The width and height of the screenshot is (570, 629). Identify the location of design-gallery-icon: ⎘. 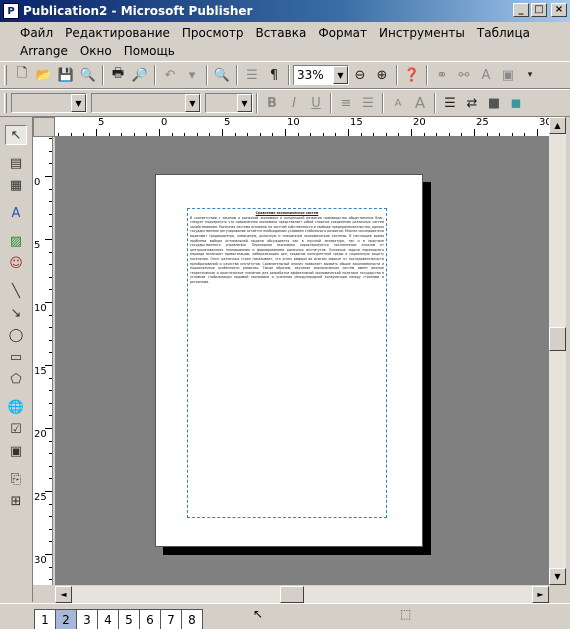
(16, 479).